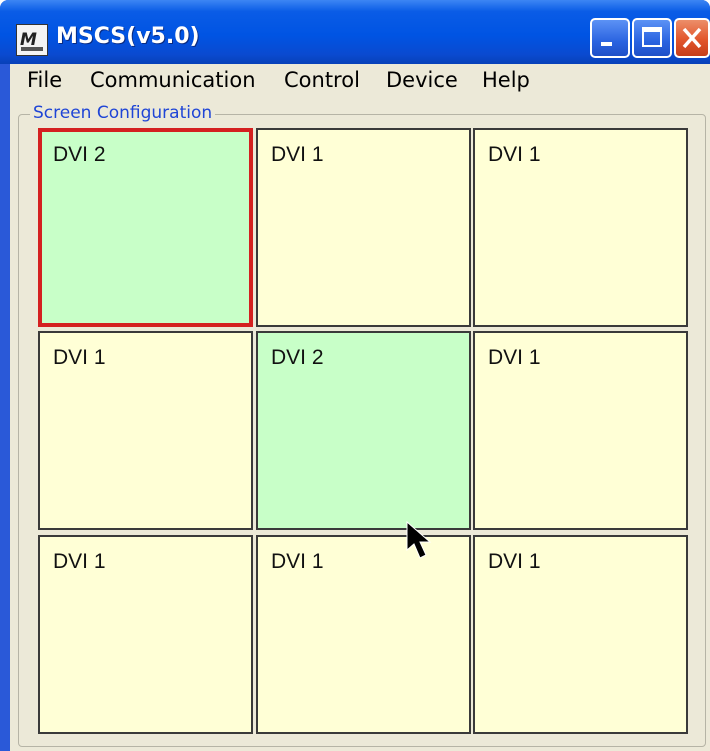 The image size is (710, 751). I want to click on menu-help: Help, so click(506, 80).